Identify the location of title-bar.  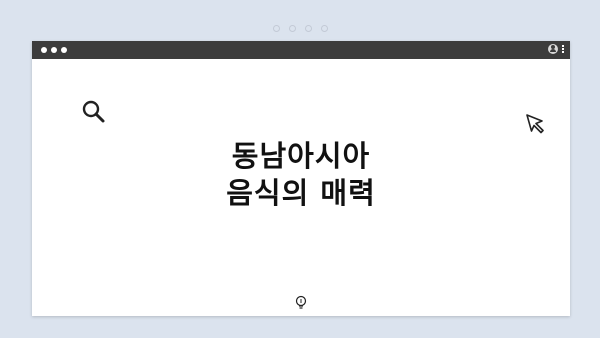
(301, 50).